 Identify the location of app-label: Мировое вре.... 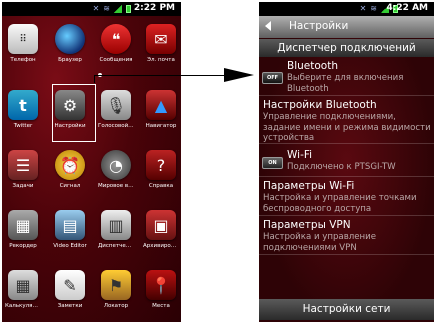
(116, 186).